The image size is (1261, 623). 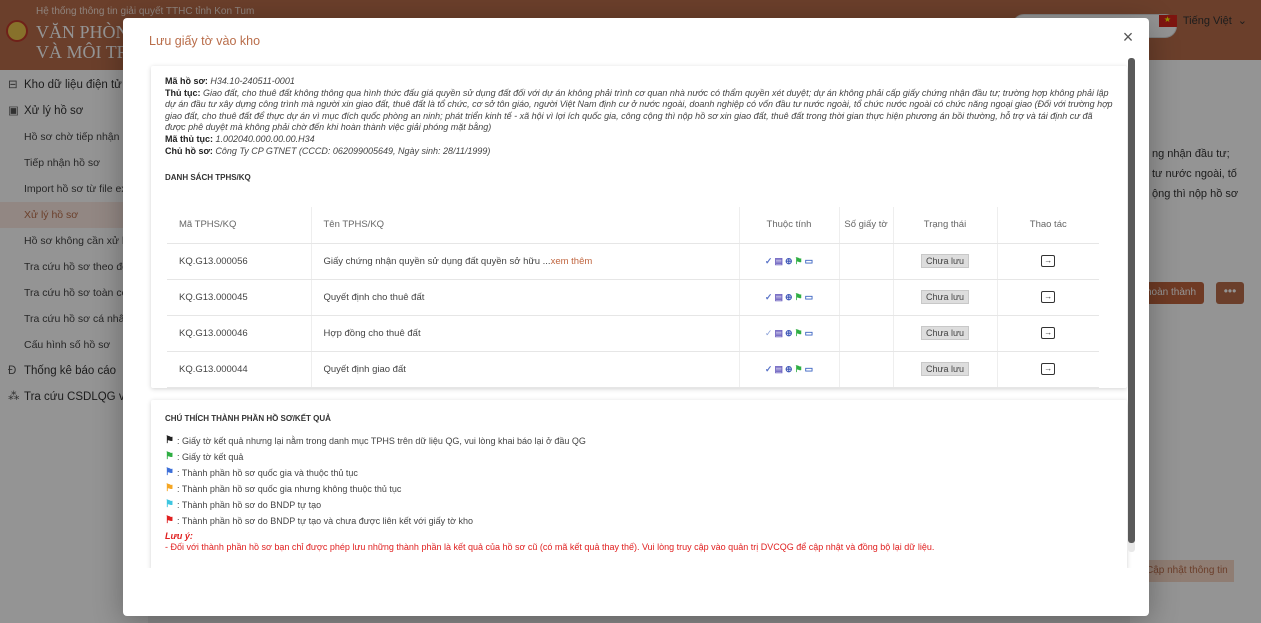 What do you see at coordinates (639, 457) in the screenshot?
I see `legend-item: ⚑: Giấy tờ kết quả` at bounding box center [639, 457].